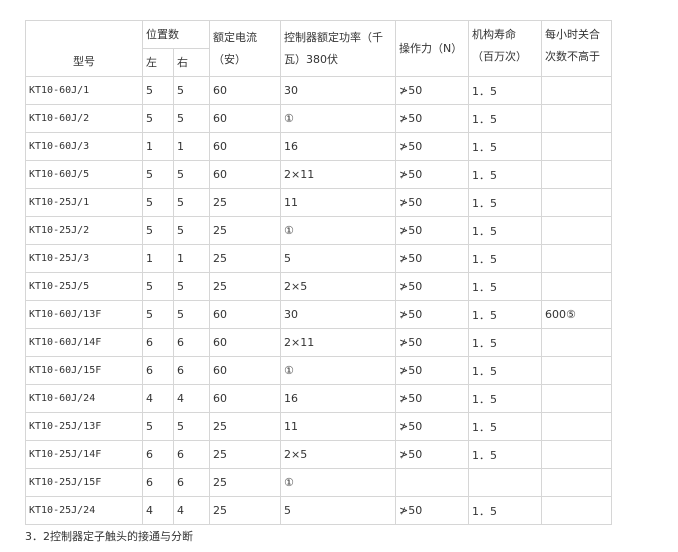 The image size is (678, 552). Describe the element at coordinates (432, 48) in the screenshot. I see `header-force: 操作力（N）` at that location.